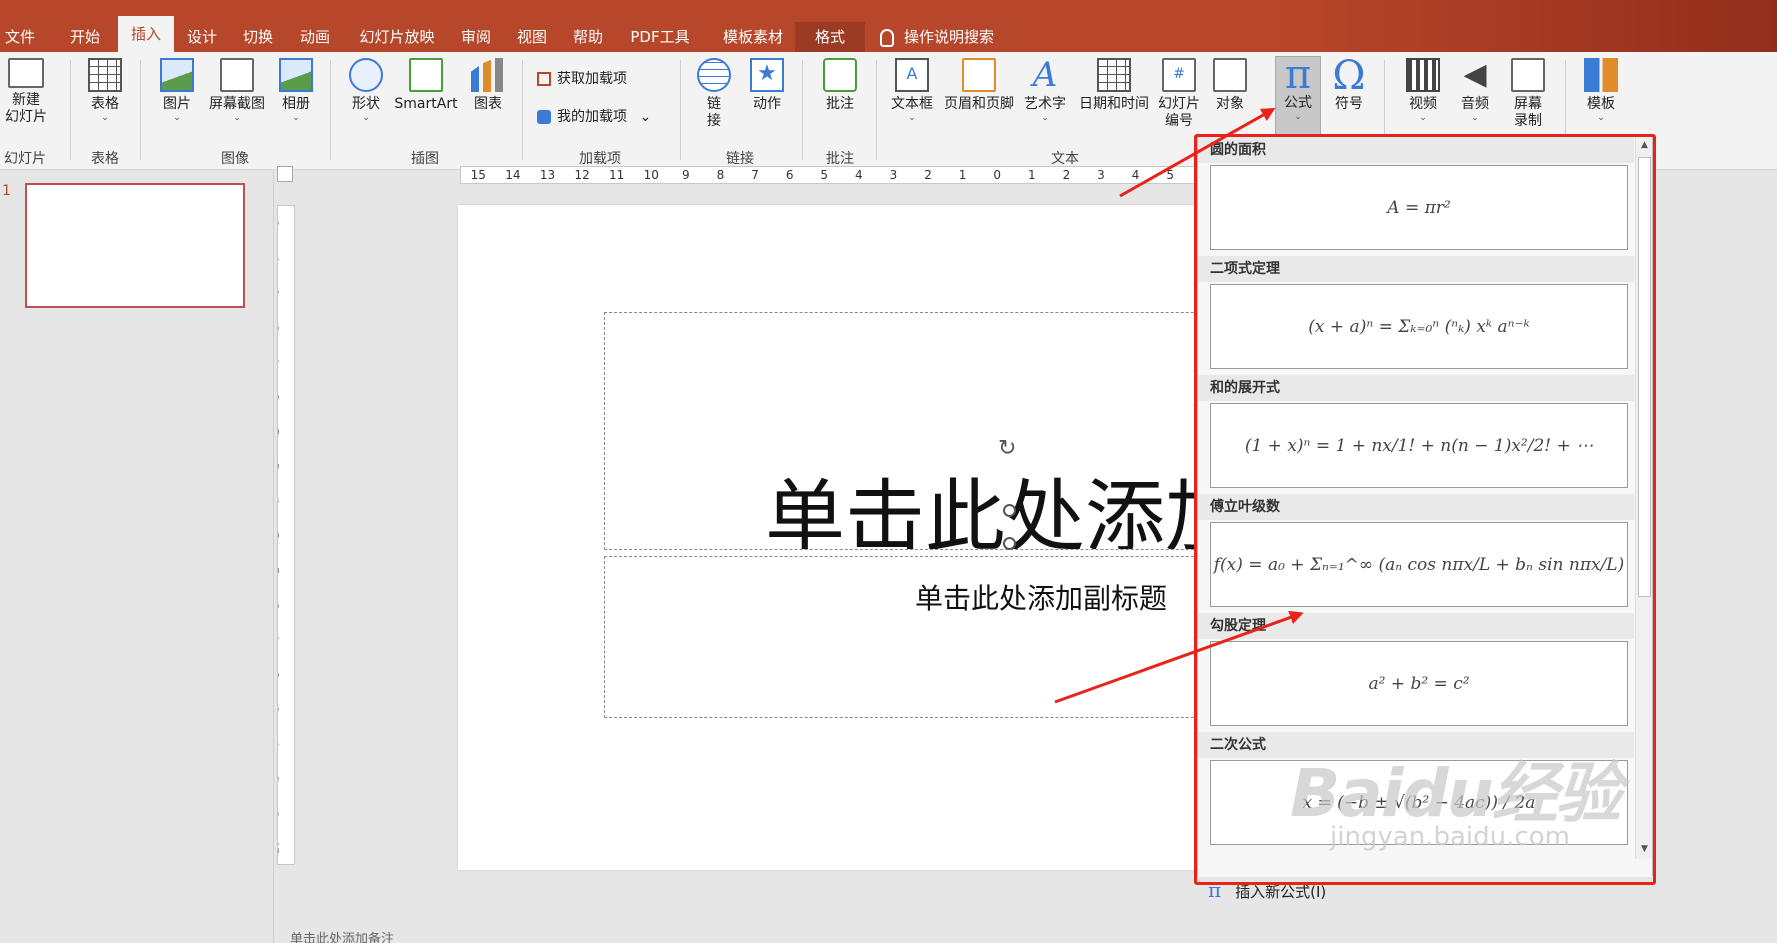  Describe the element at coordinates (830, 37) in the screenshot. I see `tab-format: 格式` at that location.